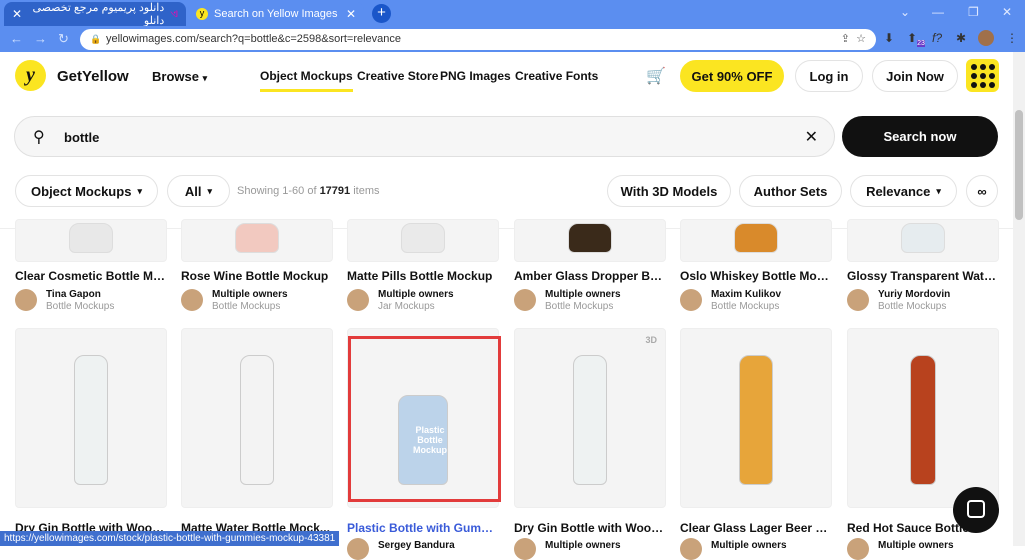 The width and height of the screenshot is (1025, 560). I want to click on author-name: Maxim Kulikov, so click(746, 294).